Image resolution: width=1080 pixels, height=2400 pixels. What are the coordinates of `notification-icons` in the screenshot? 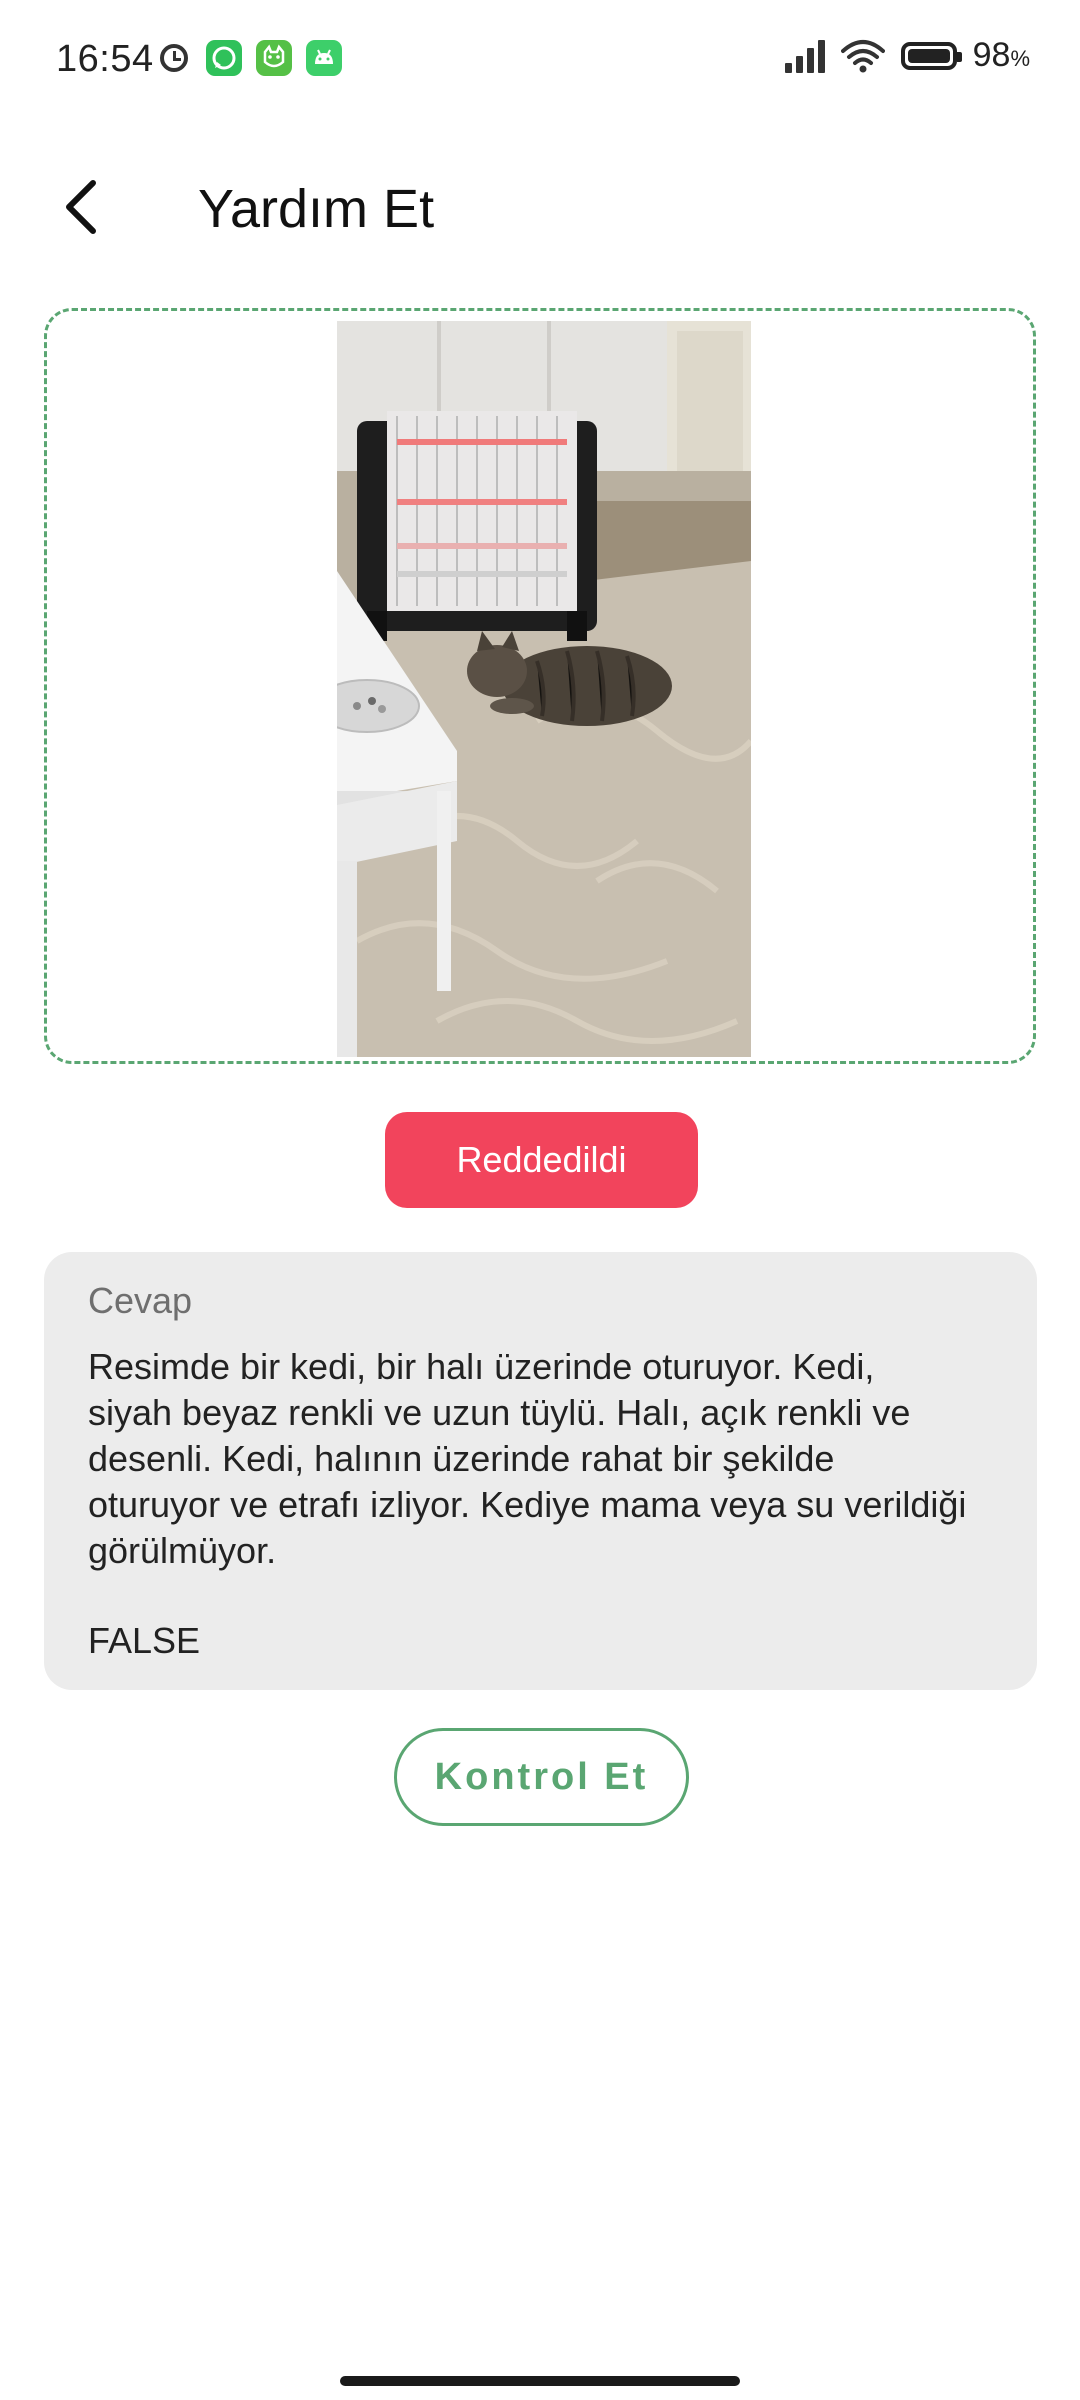 It's located at (249, 58).